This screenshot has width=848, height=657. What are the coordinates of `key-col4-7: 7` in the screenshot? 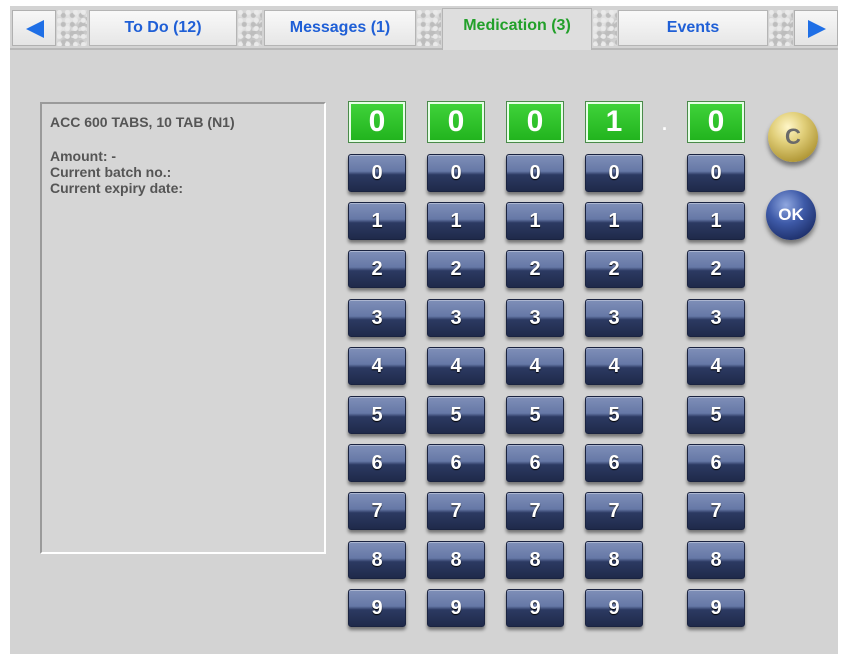 It's located at (614, 511).